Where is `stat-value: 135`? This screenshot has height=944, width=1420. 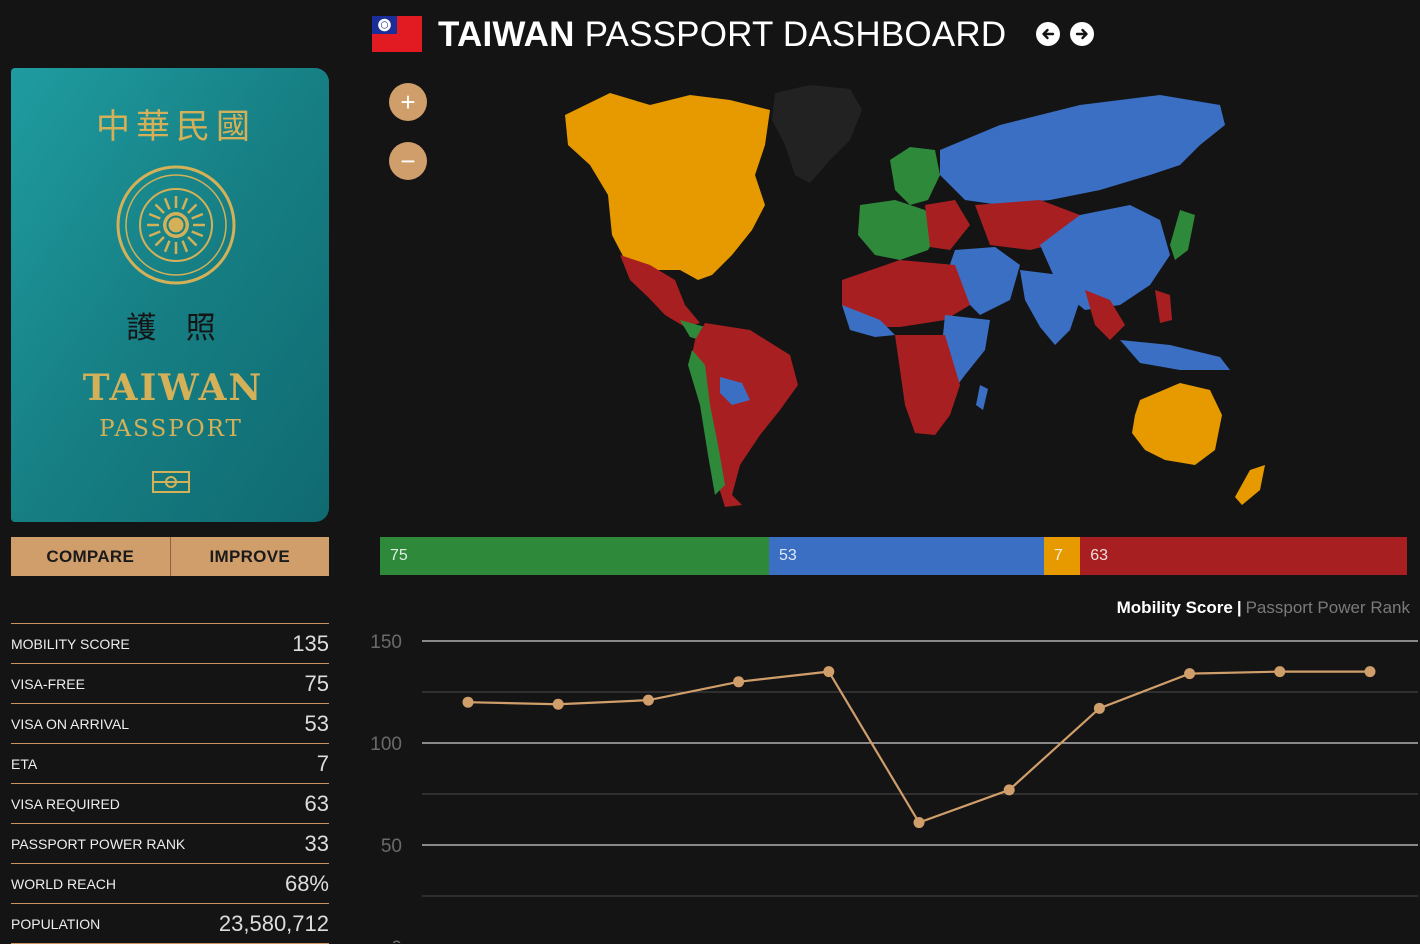
stat-value: 135 is located at coordinates (310, 643).